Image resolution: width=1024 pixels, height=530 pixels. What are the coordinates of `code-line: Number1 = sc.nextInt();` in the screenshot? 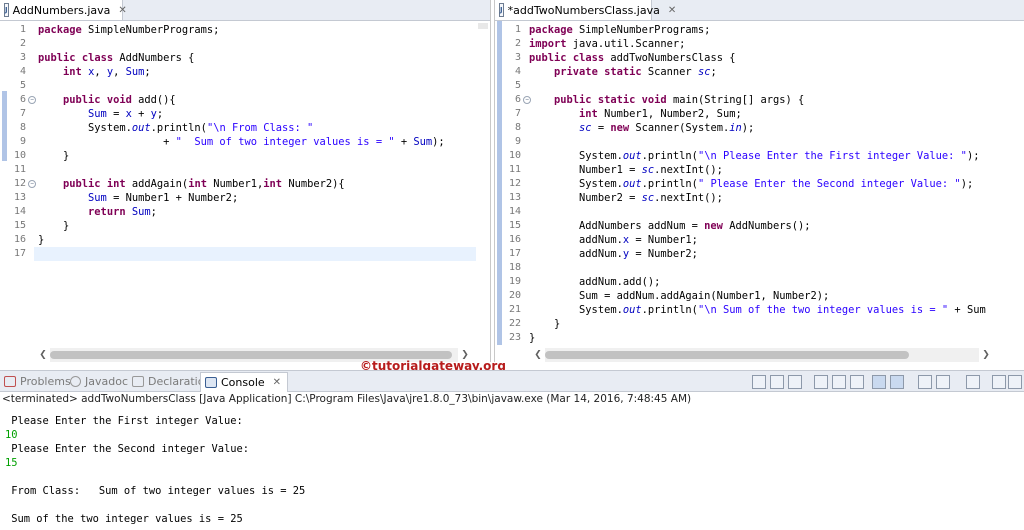 It's located at (626, 170).